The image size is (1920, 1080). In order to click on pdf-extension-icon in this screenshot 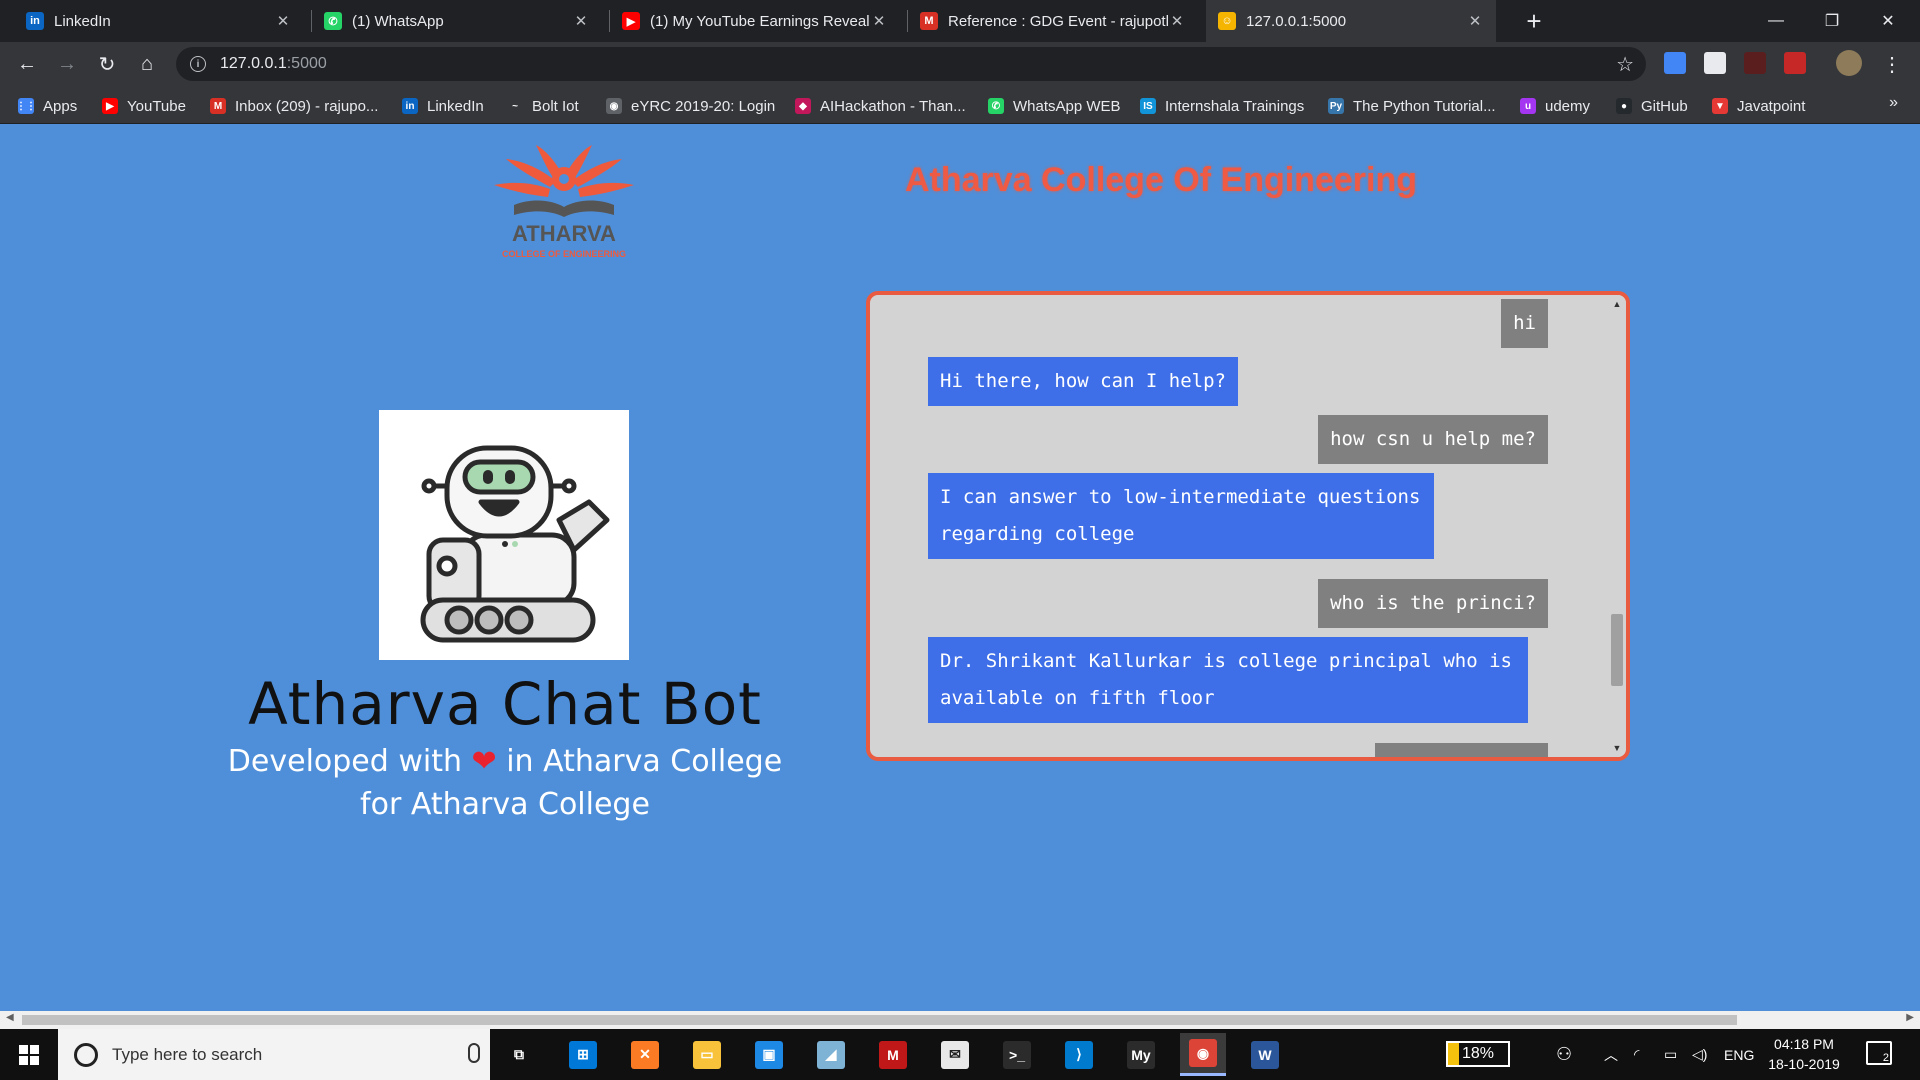, I will do `click(1755, 63)`.